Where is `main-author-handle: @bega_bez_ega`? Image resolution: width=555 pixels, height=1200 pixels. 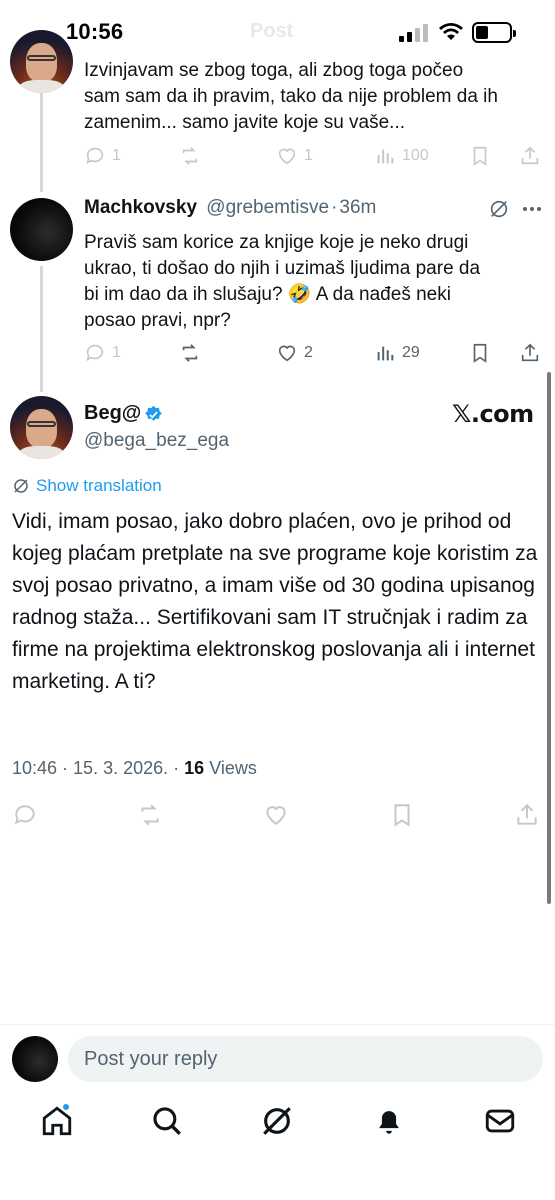 main-author-handle: @bega_bez_ega is located at coordinates (156, 441).